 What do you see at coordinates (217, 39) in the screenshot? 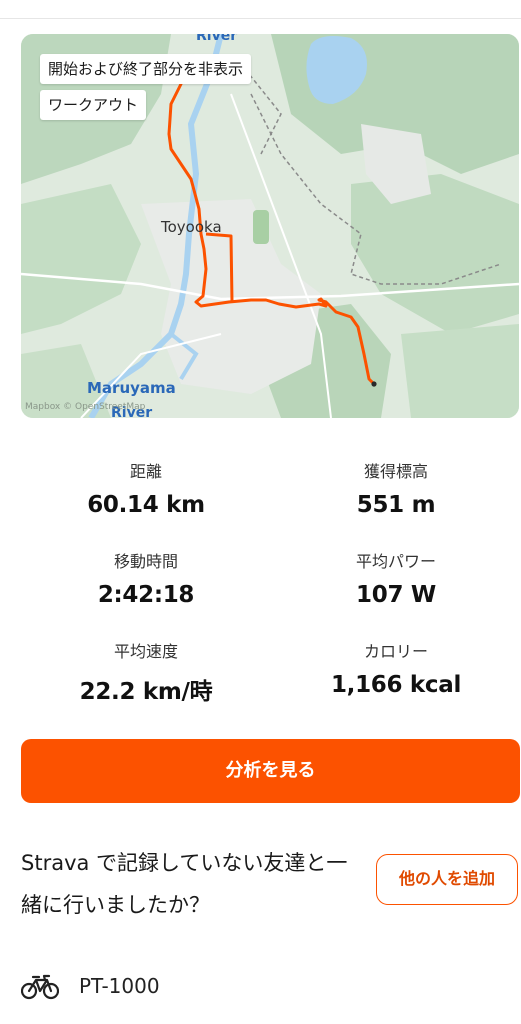
I see `river-label-top: River` at bounding box center [217, 39].